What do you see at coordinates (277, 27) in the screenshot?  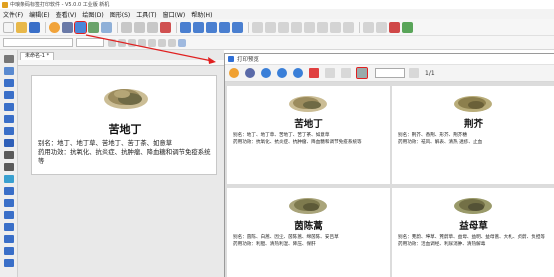 I see `main-toolbar` at bounding box center [277, 27].